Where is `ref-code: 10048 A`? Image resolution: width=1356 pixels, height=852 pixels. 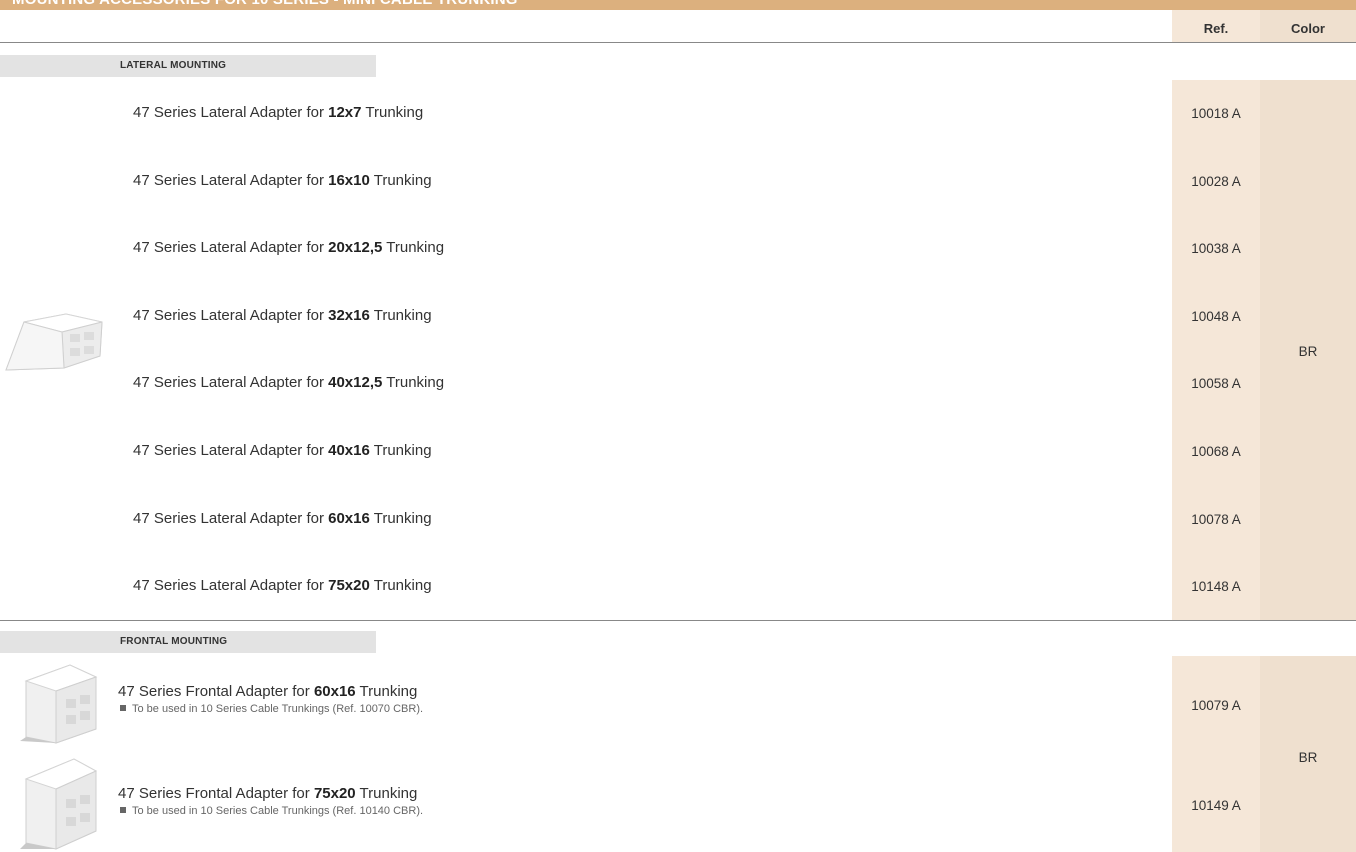
ref-code: 10048 A is located at coordinates (1216, 316).